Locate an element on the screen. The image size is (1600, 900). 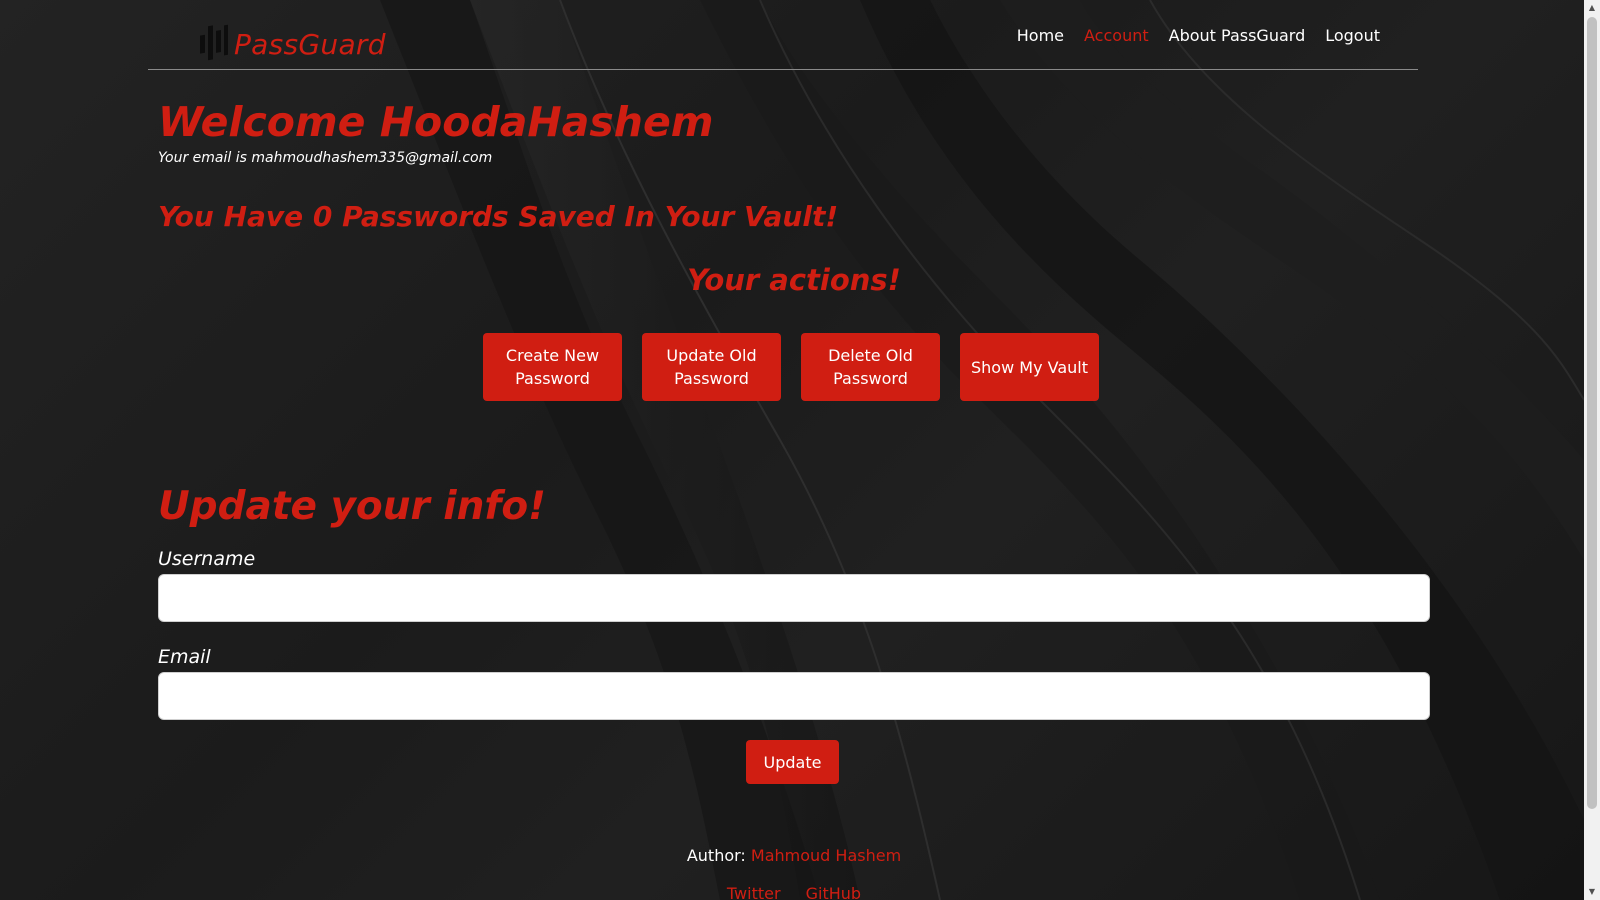
actions-heading: Your actions! is located at coordinates (794, 280).